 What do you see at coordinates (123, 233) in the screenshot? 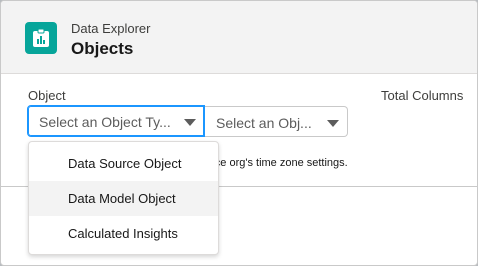
I see `dropdown-option-calculated-insights: Calculated Insights` at bounding box center [123, 233].